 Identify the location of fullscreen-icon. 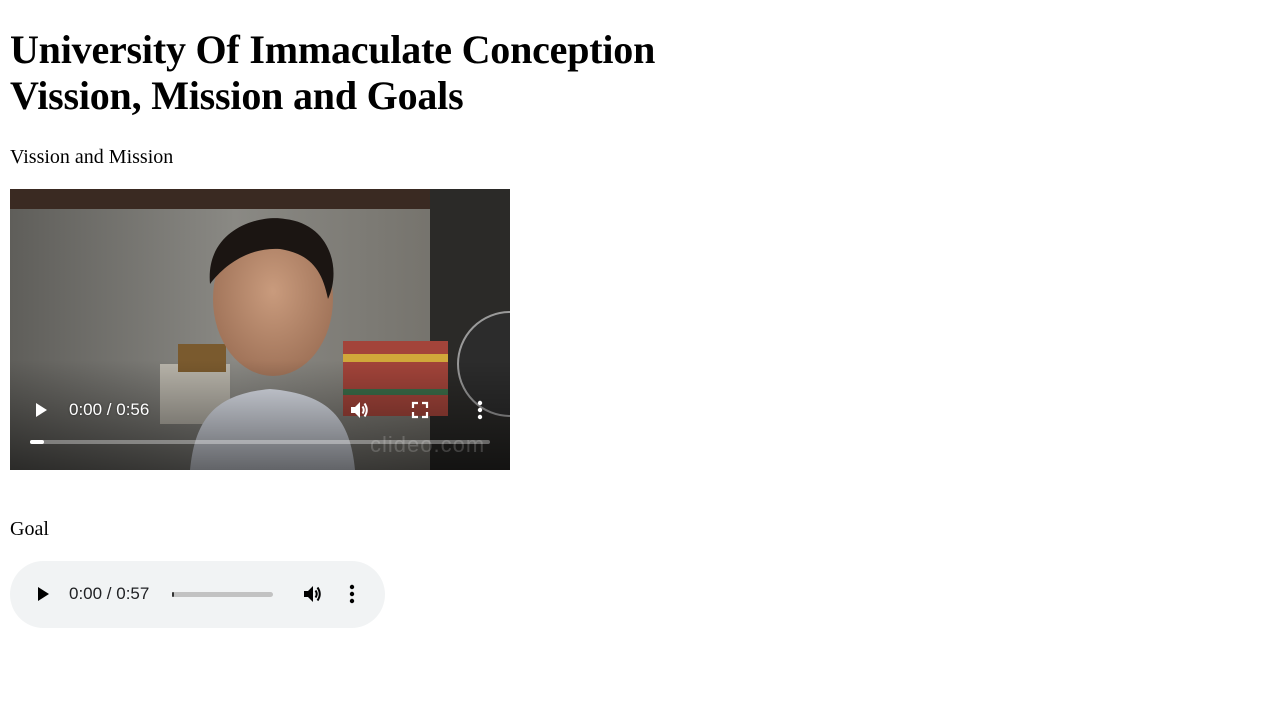
(420, 410).